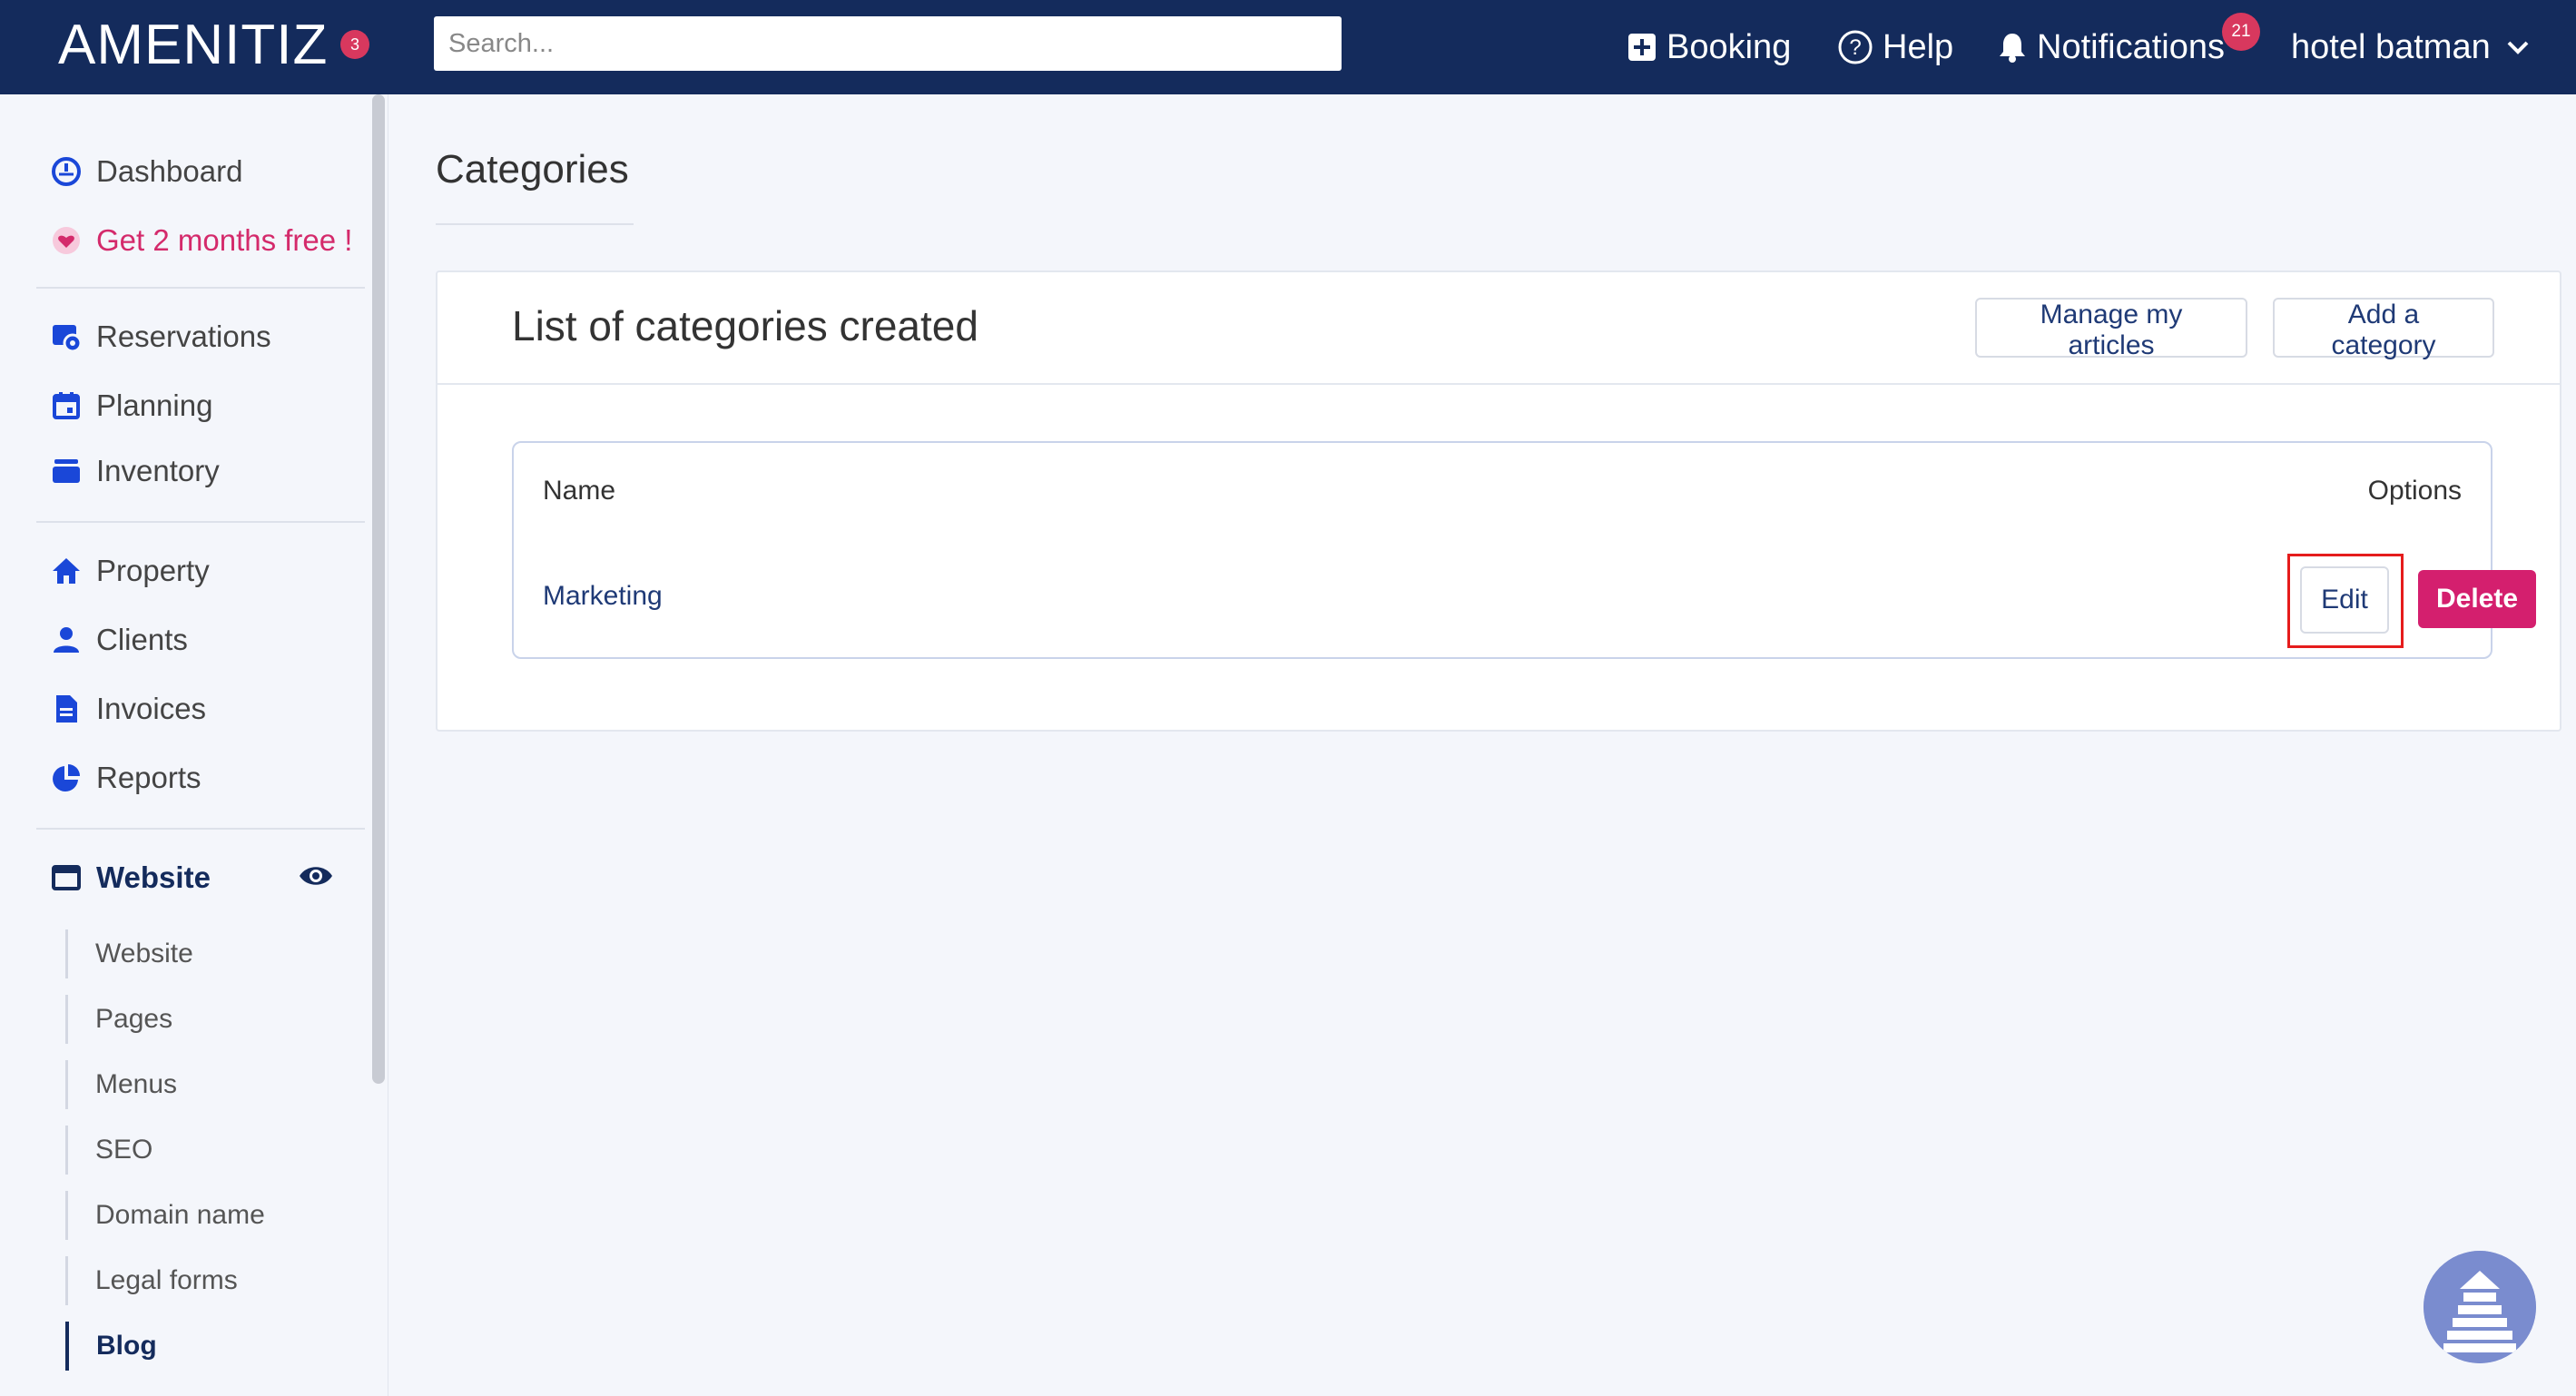 This screenshot has height=1396, width=2576. I want to click on sidebar-item-label: Reports, so click(149, 777).